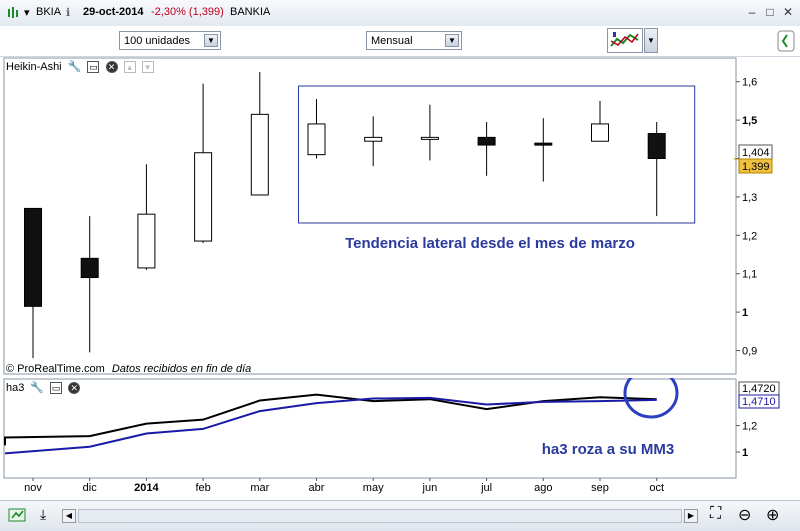 This screenshot has width=800, height=531. I want to click on x-tick-label: abr, so click(317, 488).